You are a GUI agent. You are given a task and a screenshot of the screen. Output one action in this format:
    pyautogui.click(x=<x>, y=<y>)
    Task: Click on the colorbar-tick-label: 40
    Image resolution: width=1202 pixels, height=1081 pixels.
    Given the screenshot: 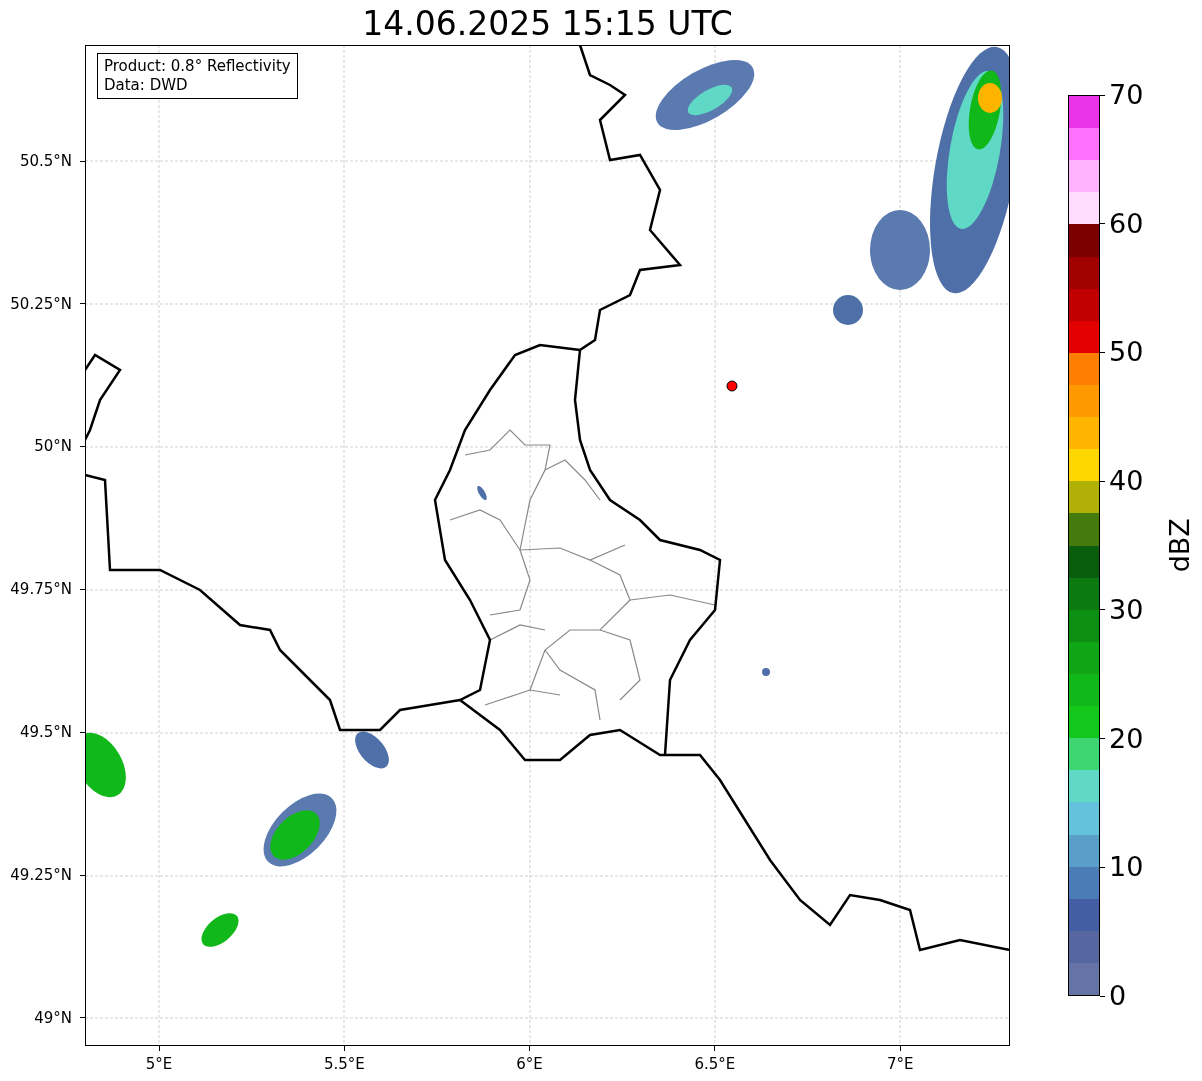 What is the action you would take?
    pyautogui.click(x=1126, y=481)
    